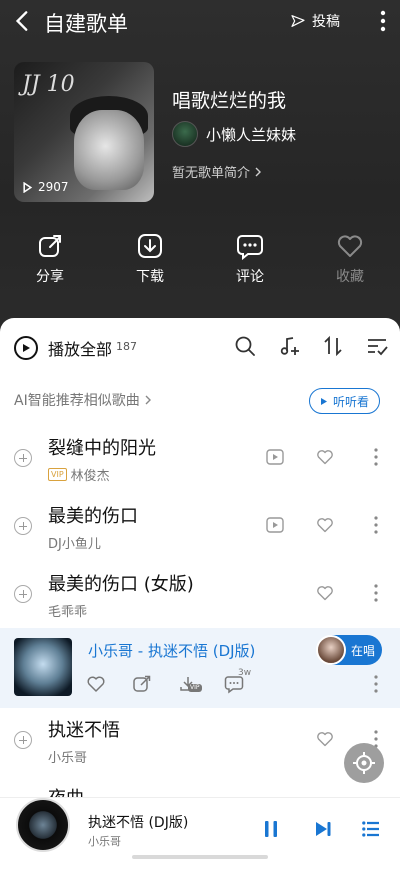 The width and height of the screenshot is (400, 877). I want to click on share-button: 分享, so click(50, 259).